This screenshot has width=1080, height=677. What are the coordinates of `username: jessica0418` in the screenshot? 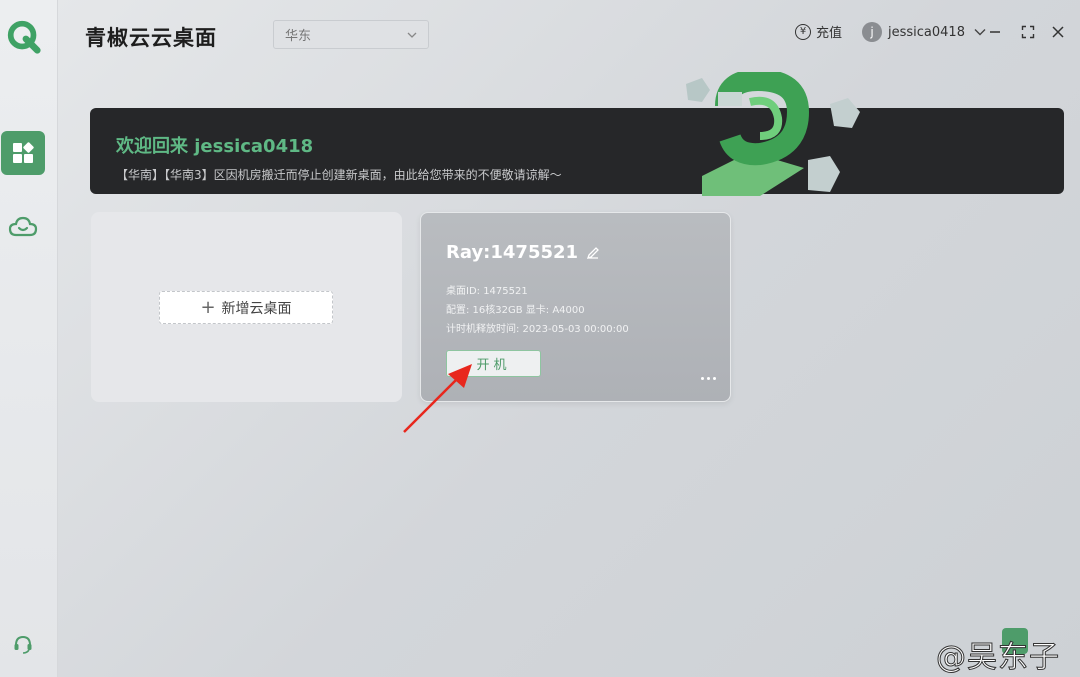 It's located at (926, 32).